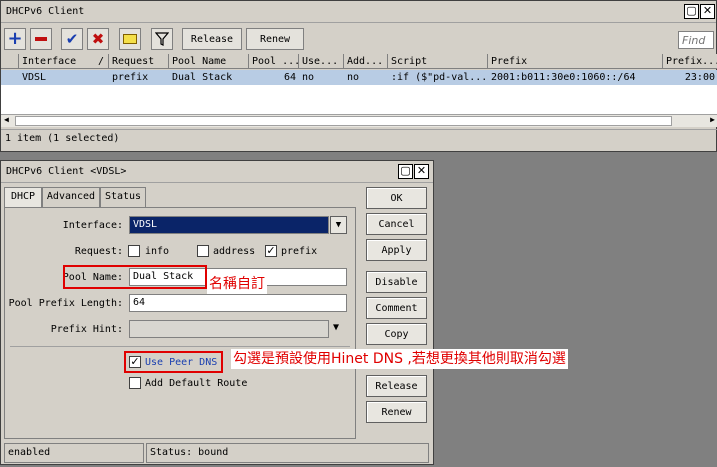 This screenshot has width=717, height=467. I want to click on main-titlebar: DHCPv6 Client, so click(358, 12).